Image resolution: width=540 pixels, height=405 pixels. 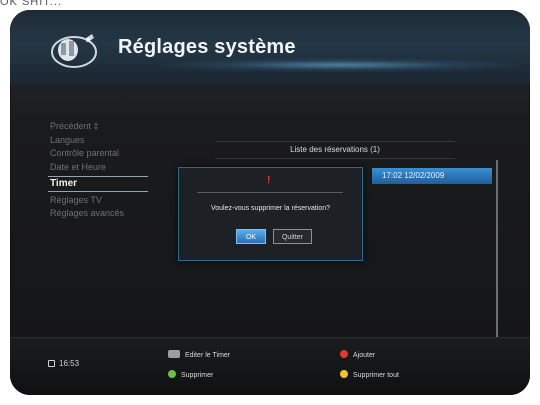 What do you see at coordinates (108, 201) in the screenshot?
I see `menu-item-tv-settings: Réglages TV` at bounding box center [108, 201].